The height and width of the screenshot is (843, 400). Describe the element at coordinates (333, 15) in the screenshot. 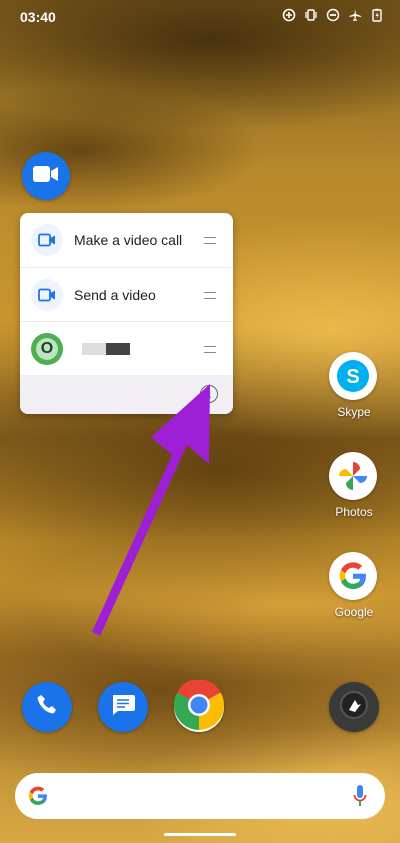

I see `do-not-disturb-icon` at that location.